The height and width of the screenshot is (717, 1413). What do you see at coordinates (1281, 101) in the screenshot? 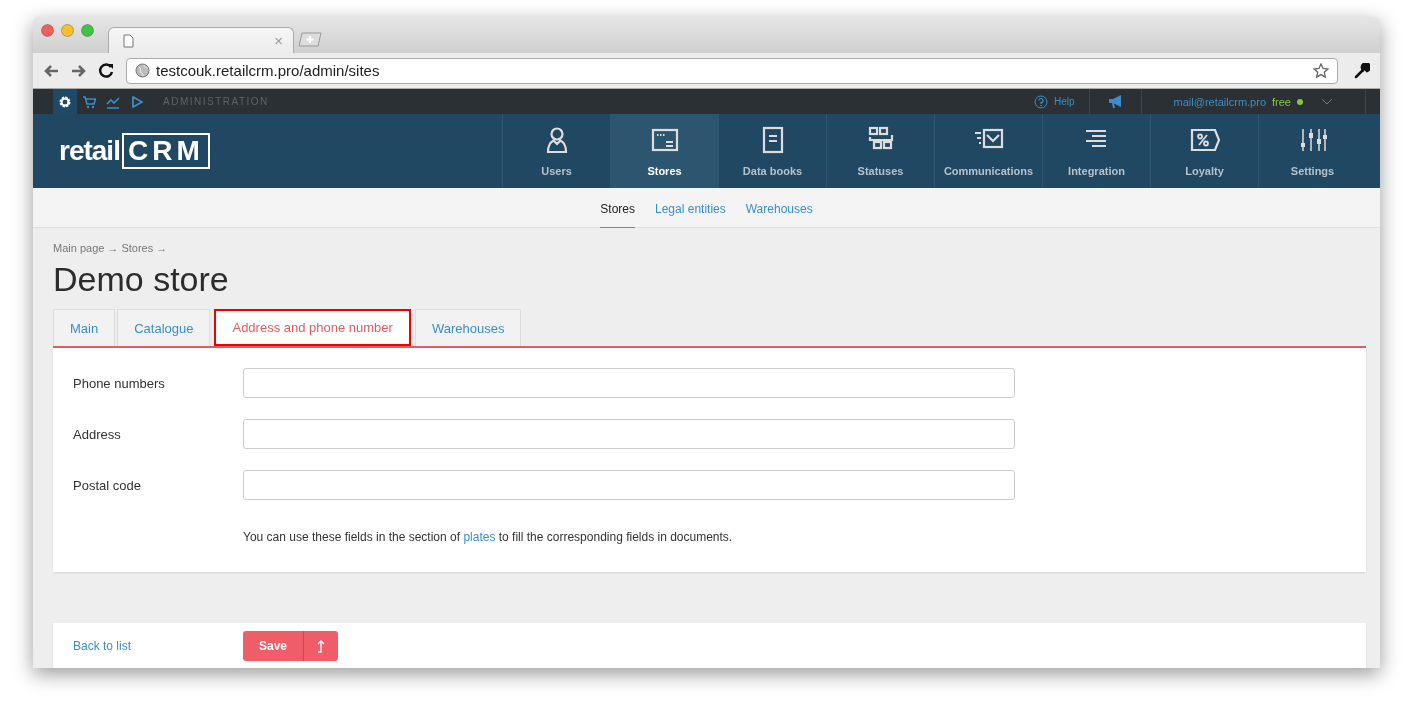
I see `plan-label: free` at bounding box center [1281, 101].